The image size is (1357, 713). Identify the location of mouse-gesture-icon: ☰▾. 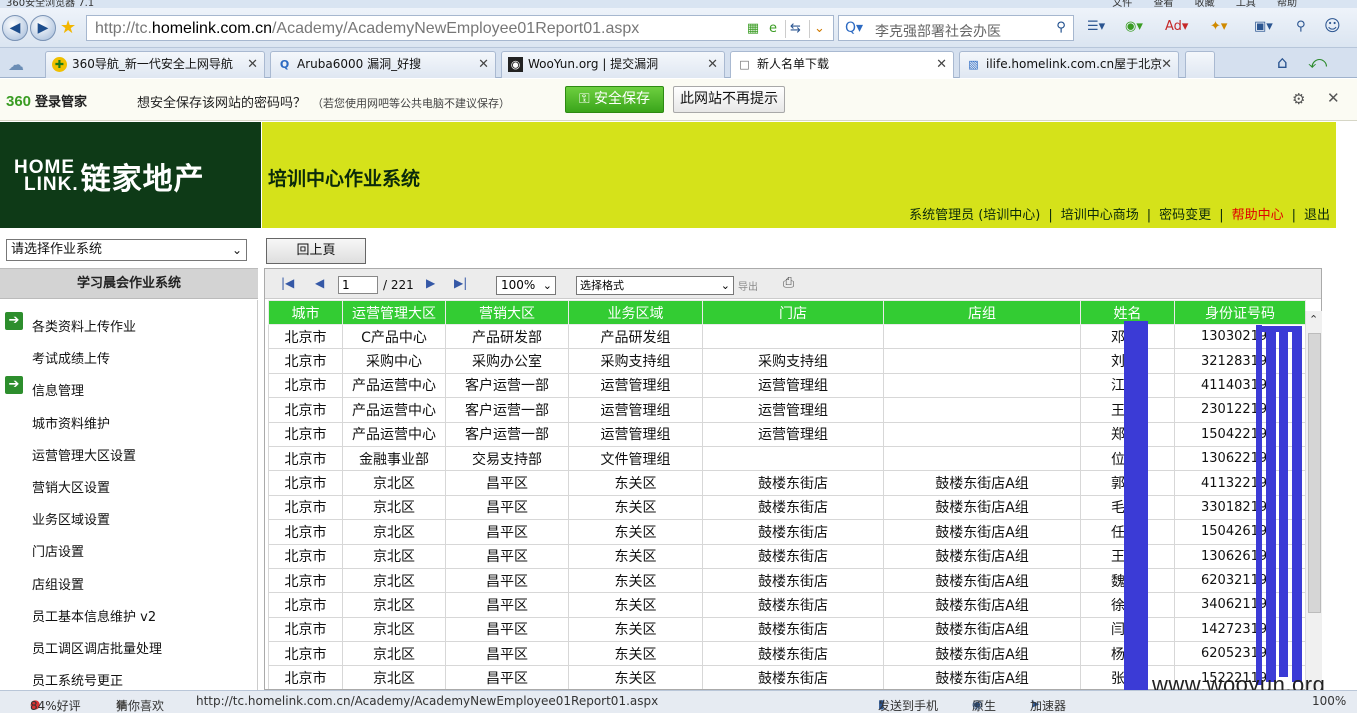
(1096, 26).